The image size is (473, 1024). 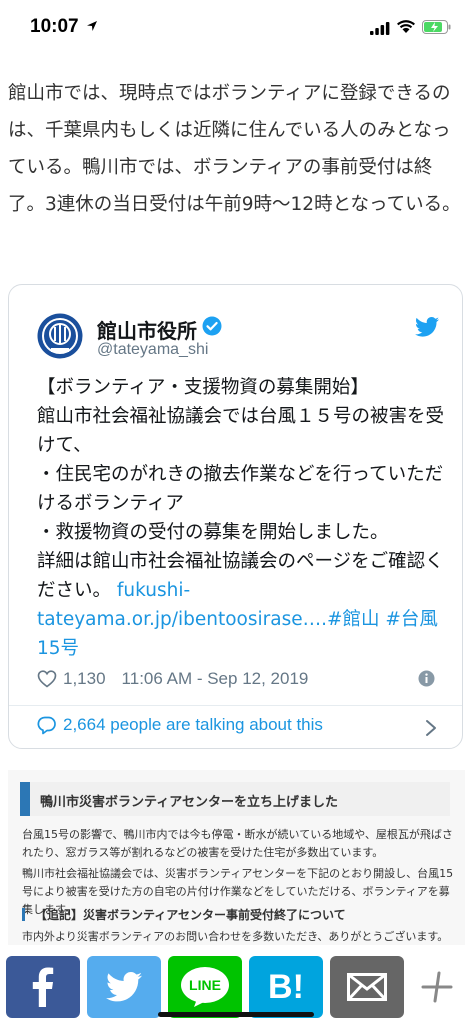 I want to click on chevron-right-icon, so click(x=431, y=728).